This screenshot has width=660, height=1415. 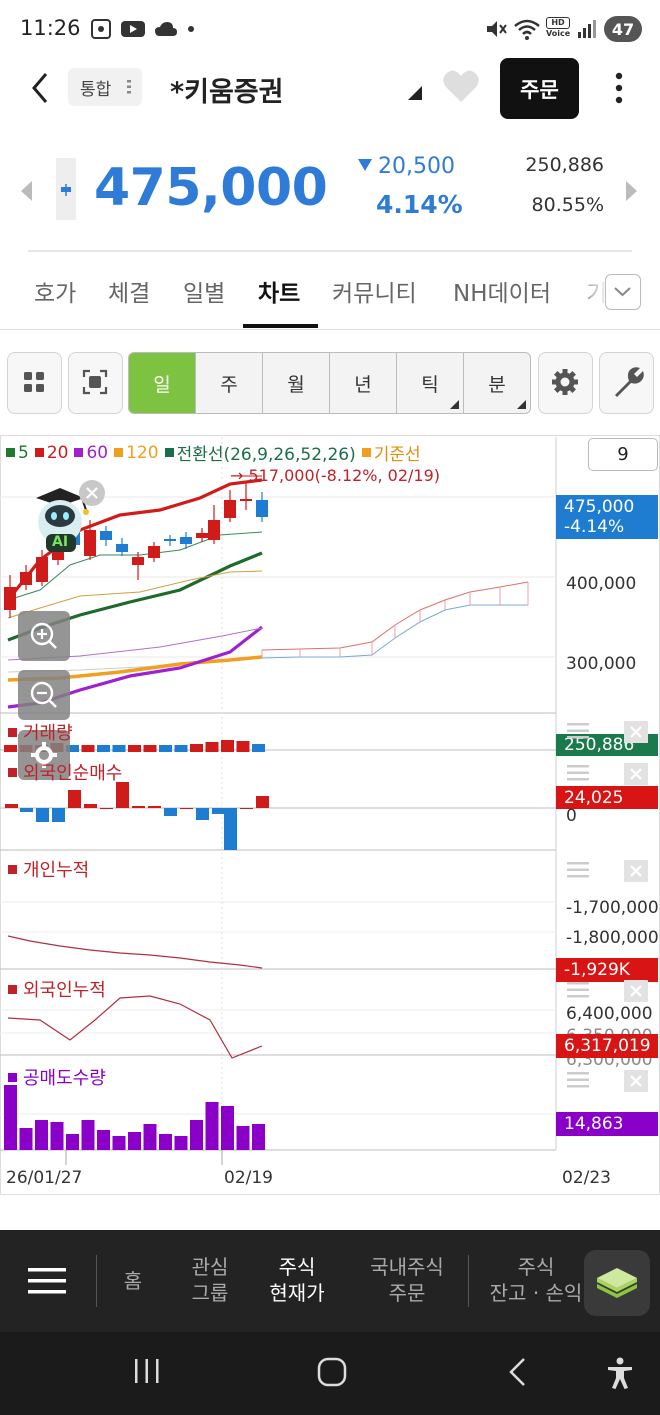 What do you see at coordinates (617, 1283) in the screenshot?
I see `layers-button` at bounding box center [617, 1283].